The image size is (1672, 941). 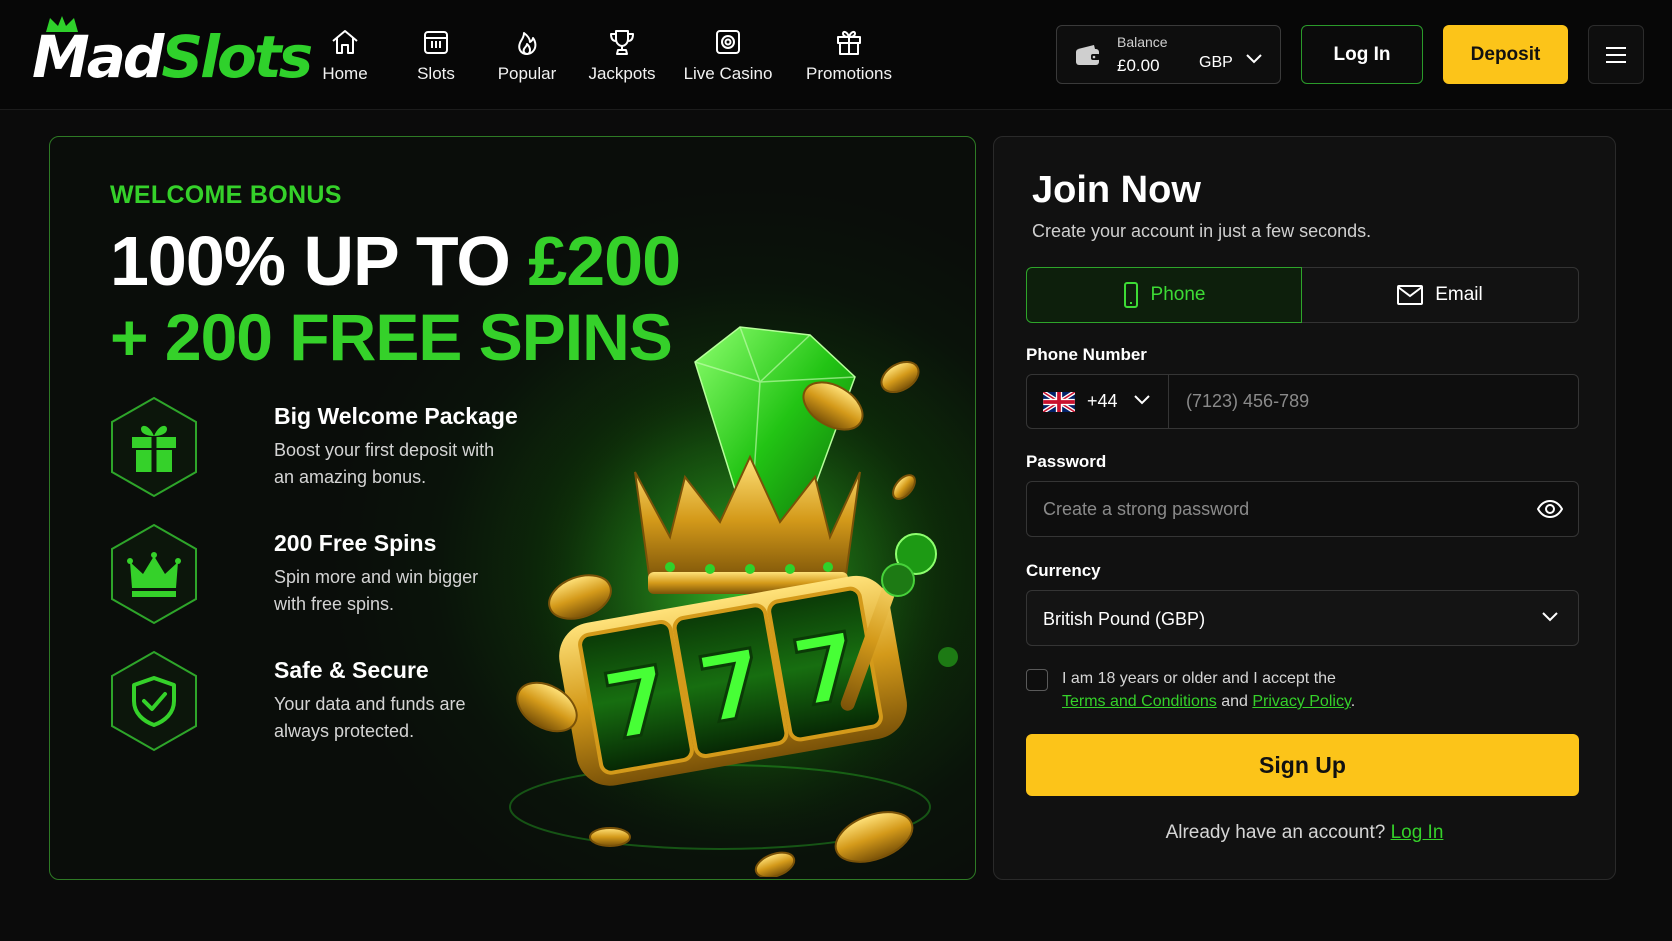 What do you see at coordinates (436, 73) in the screenshot?
I see `nav-slots-label: Slots` at bounding box center [436, 73].